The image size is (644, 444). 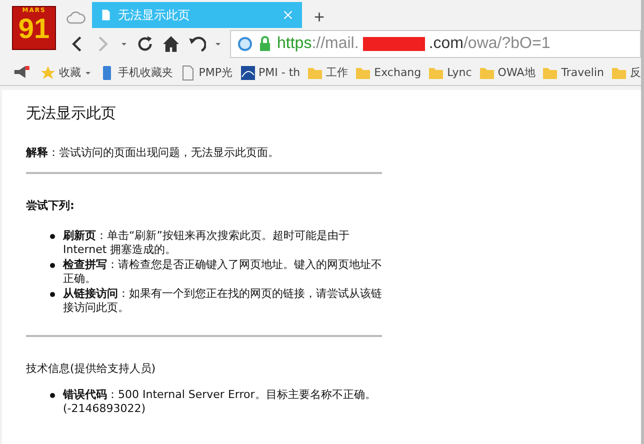 What do you see at coordinates (573, 72) in the screenshot?
I see `bookmark-item: Travelin` at bounding box center [573, 72].